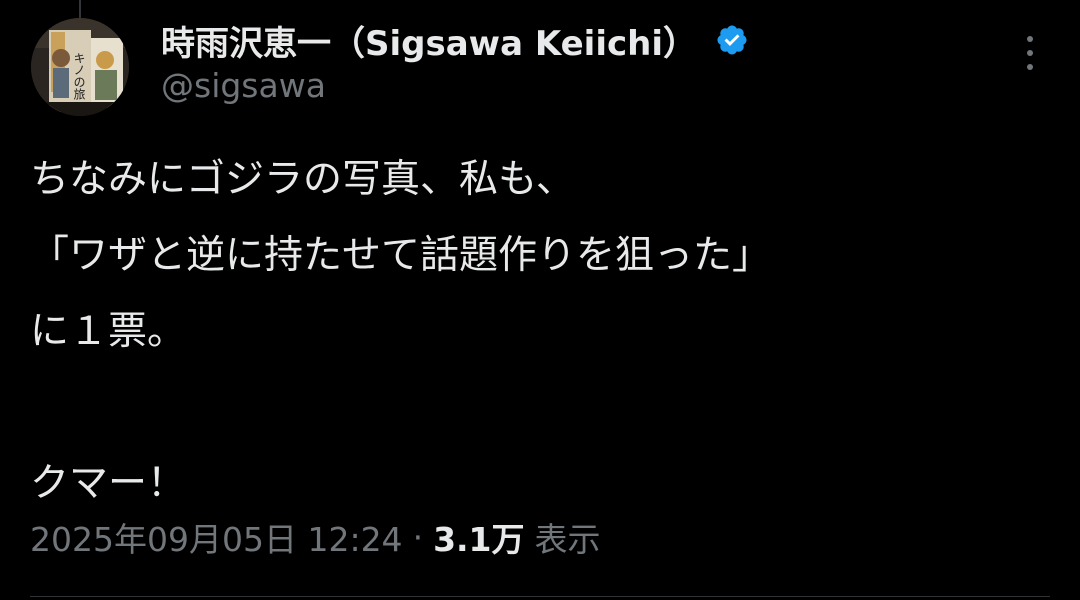 This screenshot has width=1080, height=600. Describe the element at coordinates (108, 483) in the screenshot. I see `tweet-text-line: クマー！` at that location.